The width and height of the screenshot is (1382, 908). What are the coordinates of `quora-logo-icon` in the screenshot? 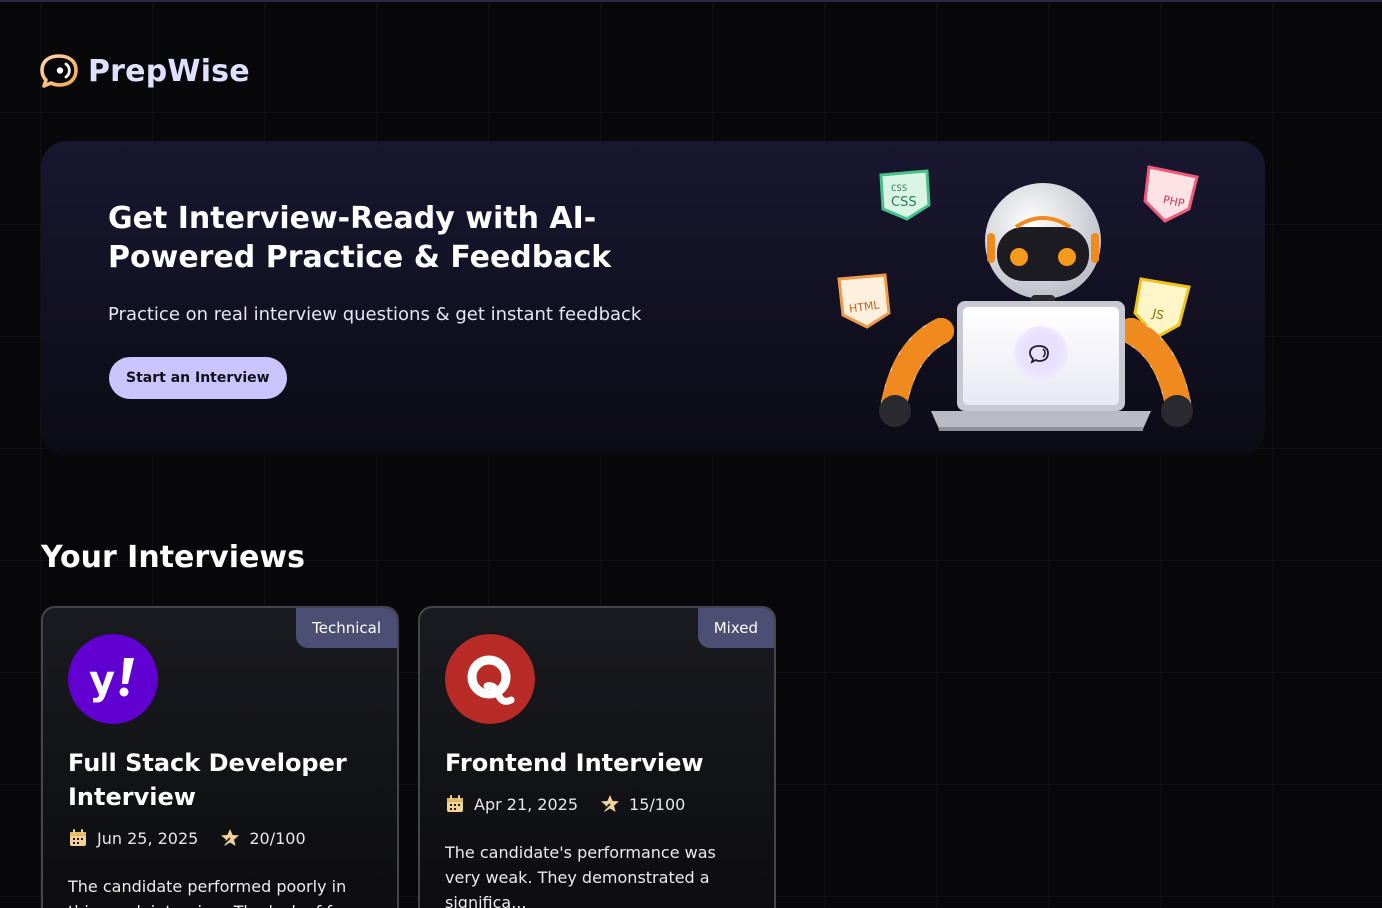 It's located at (490, 679).